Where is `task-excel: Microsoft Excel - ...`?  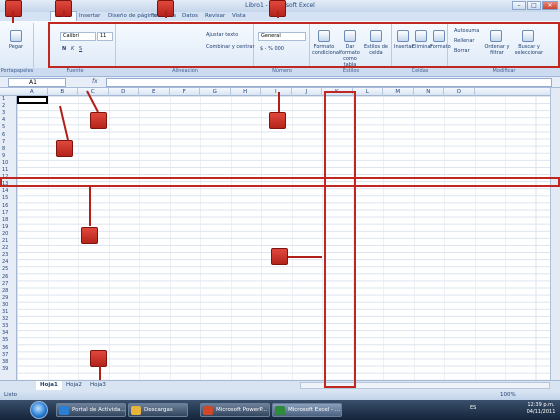 task-excel: Microsoft Excel - ... is located at coordinates (307, 410).